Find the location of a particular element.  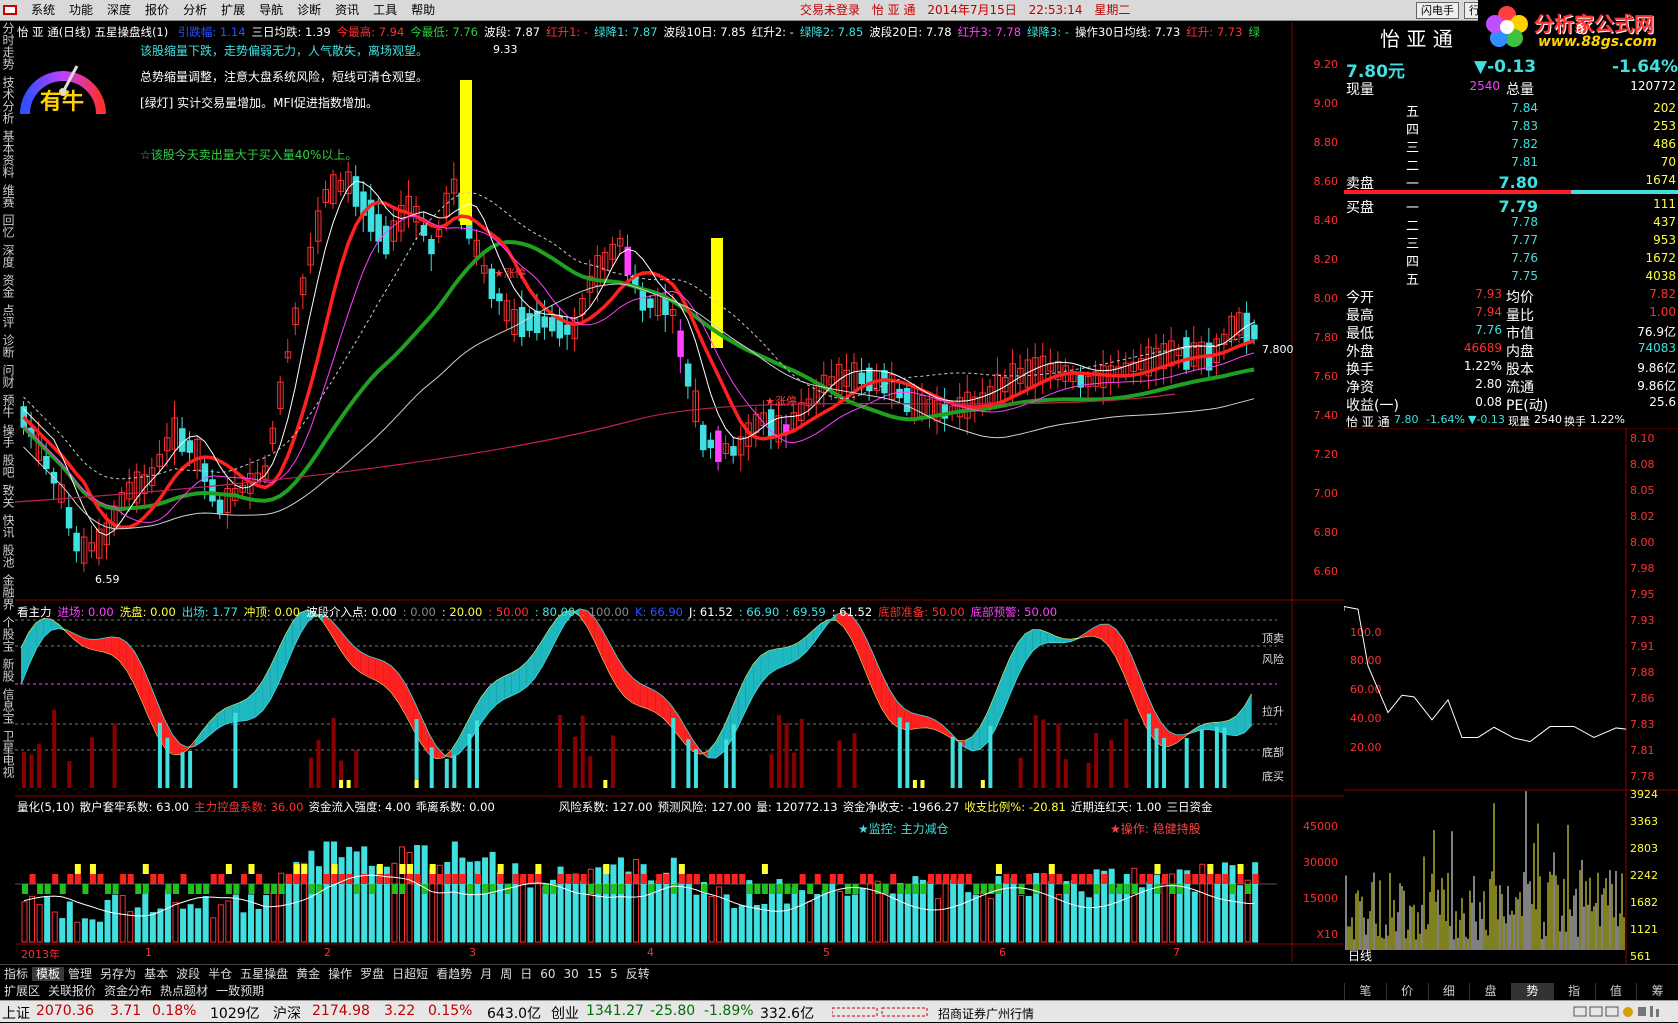

indicator-tab: 罗盘 is located at coordinates (372, 974).